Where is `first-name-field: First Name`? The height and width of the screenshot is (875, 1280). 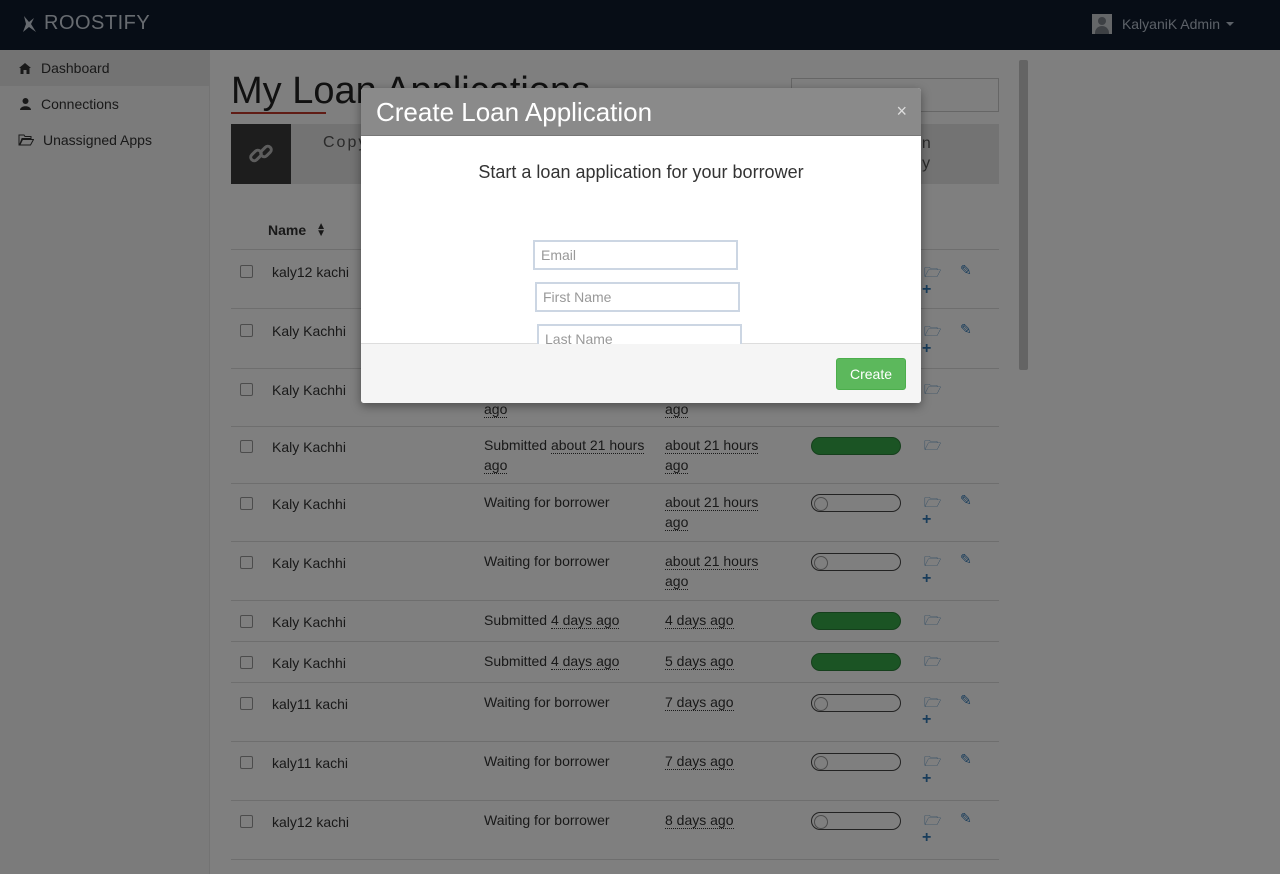 first-name-field: First Name is located at coordinates (637, 297).